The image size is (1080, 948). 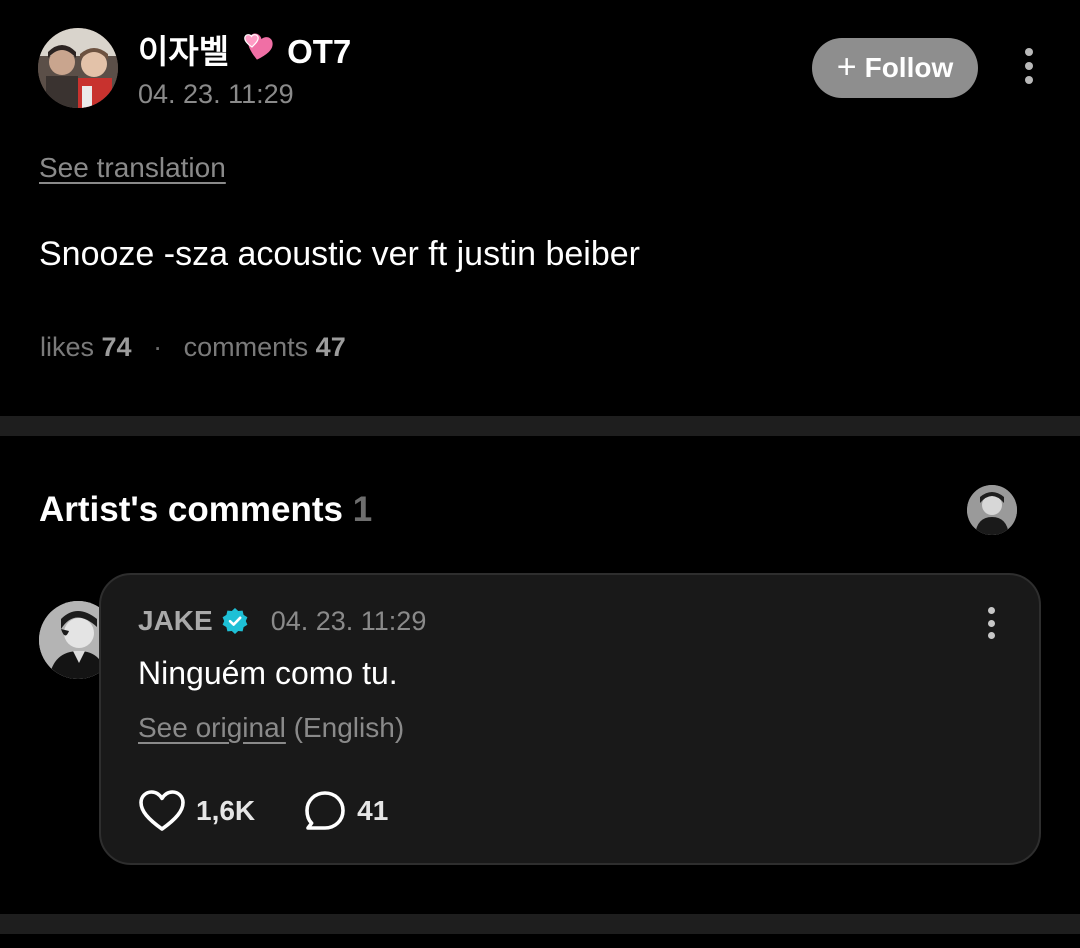 What do you see at coordinates (162, 811) in the screenshot?
I see `heart-icon` at bounding box center [162, 811].